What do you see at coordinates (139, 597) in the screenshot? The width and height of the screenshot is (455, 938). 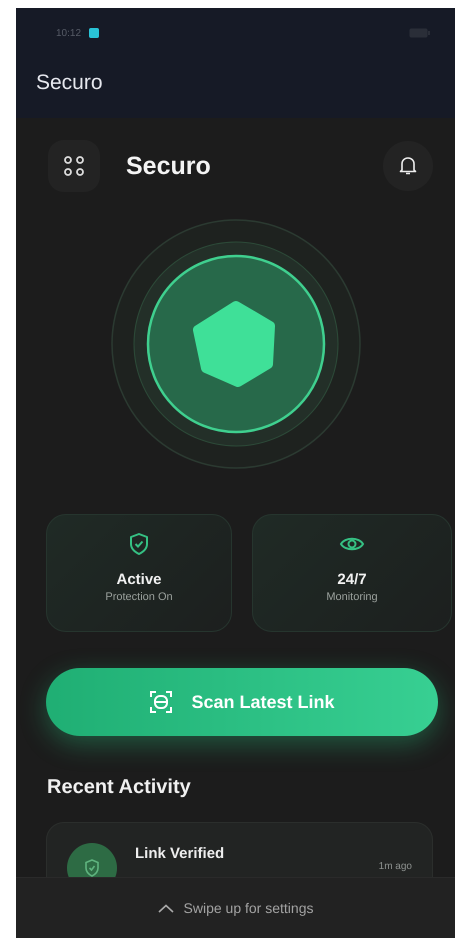 I see `stat-label: Protection On` at bounding box center [139, 597].